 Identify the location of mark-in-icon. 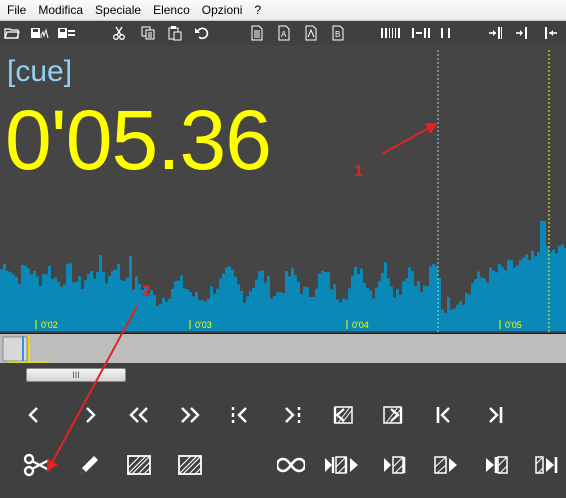
(496, 33).